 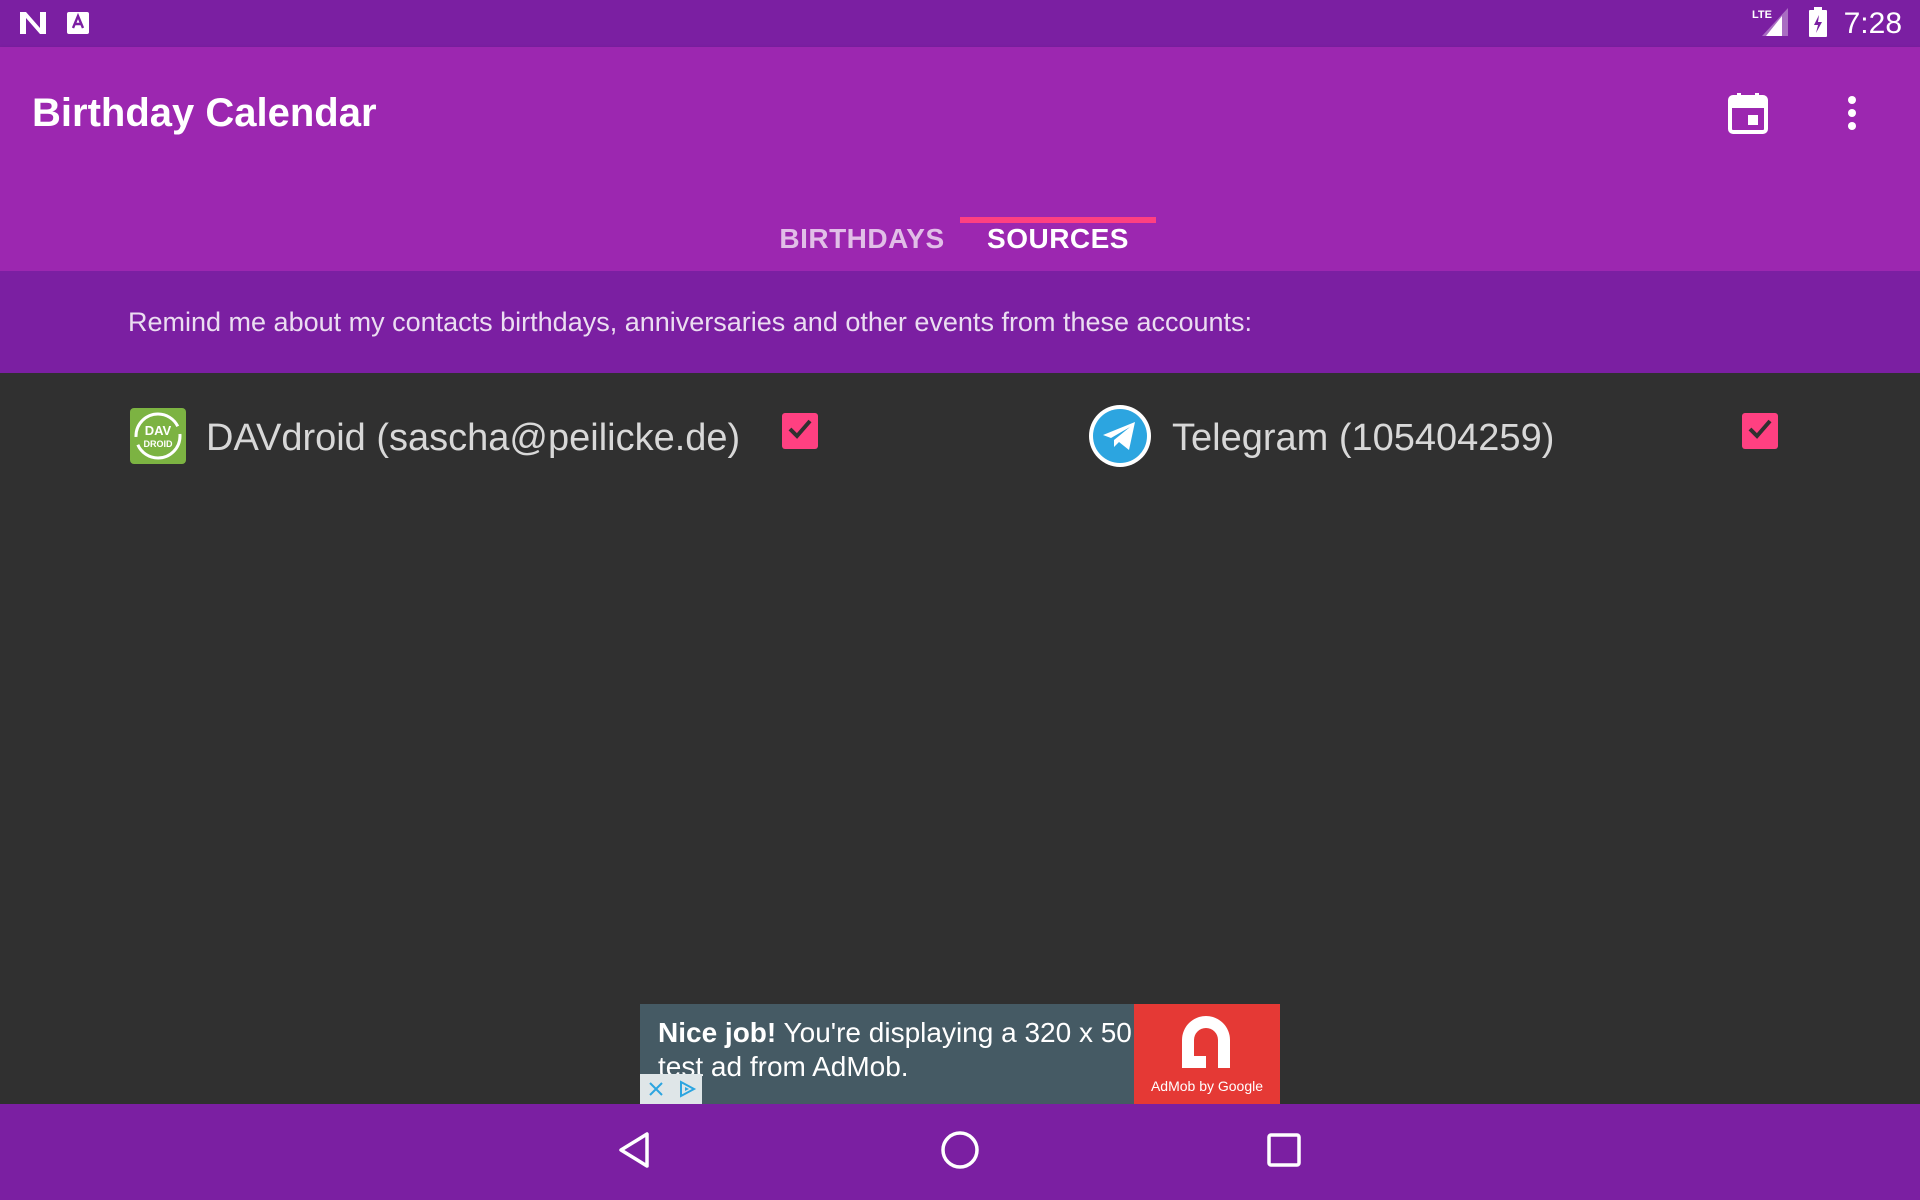 What do you see at coordinates (1363, 437) in the screenshot?
I see `source-label: Telegram (105404259)` at bounding box center [1363, 437].